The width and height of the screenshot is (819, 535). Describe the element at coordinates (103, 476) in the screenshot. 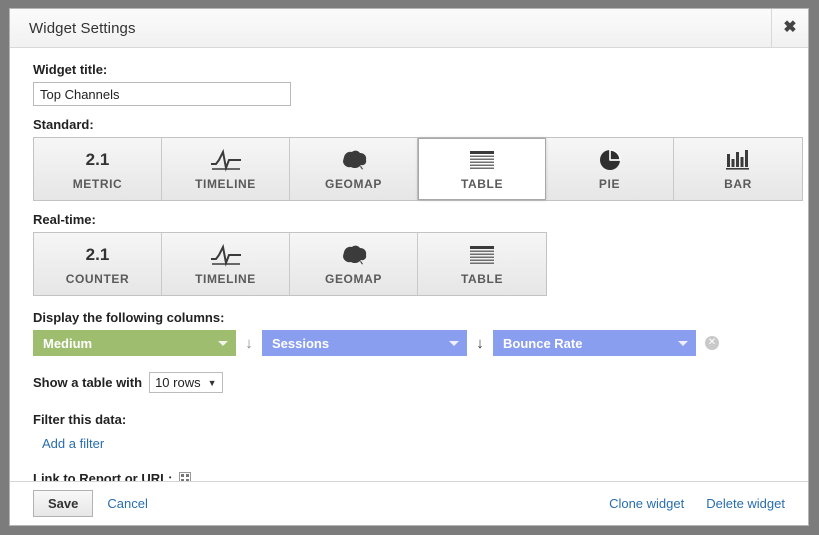

I see `link-url-label: Link to Report or URL:` at that location.